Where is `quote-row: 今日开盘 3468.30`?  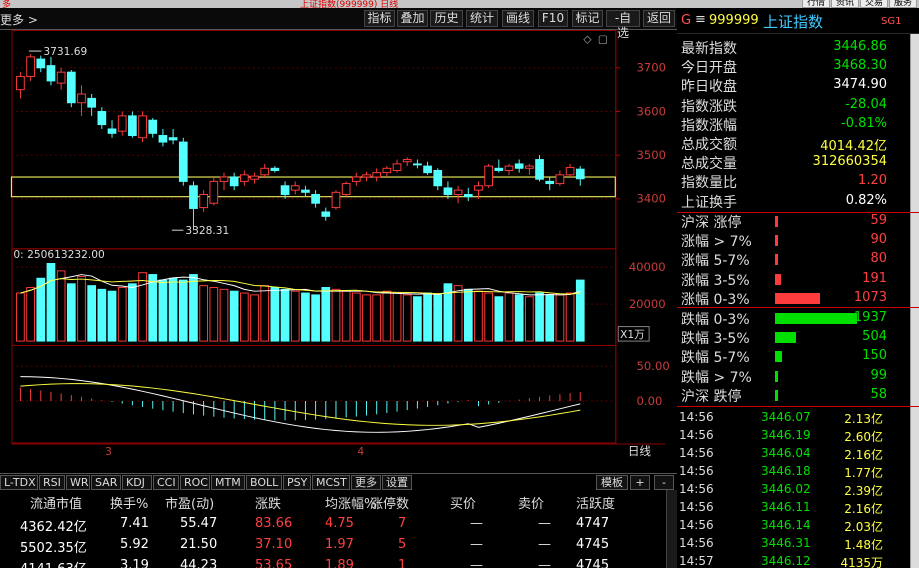
quote-row: 今日开盘 3468.30 is located at coordinates (784, 66).